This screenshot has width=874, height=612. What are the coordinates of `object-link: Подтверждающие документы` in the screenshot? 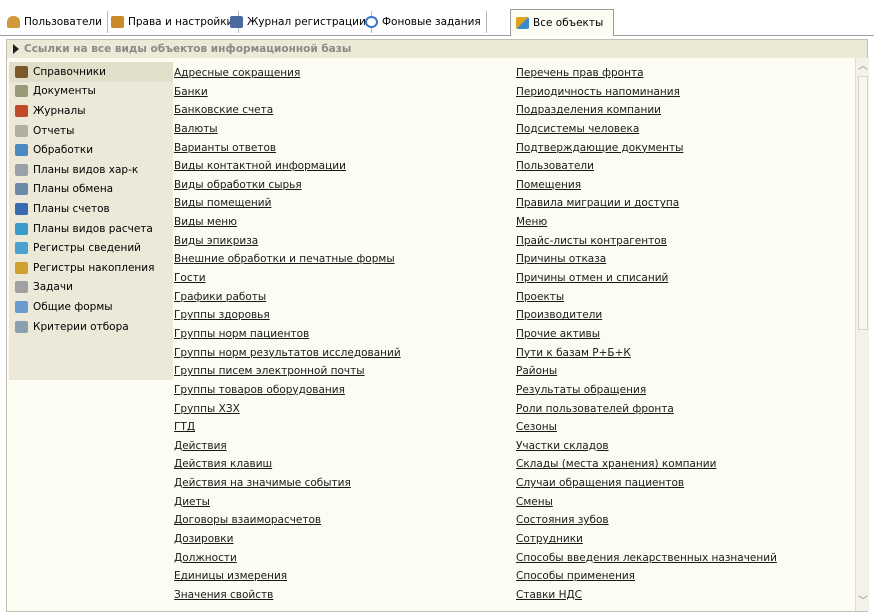 It's located at (646, 148).